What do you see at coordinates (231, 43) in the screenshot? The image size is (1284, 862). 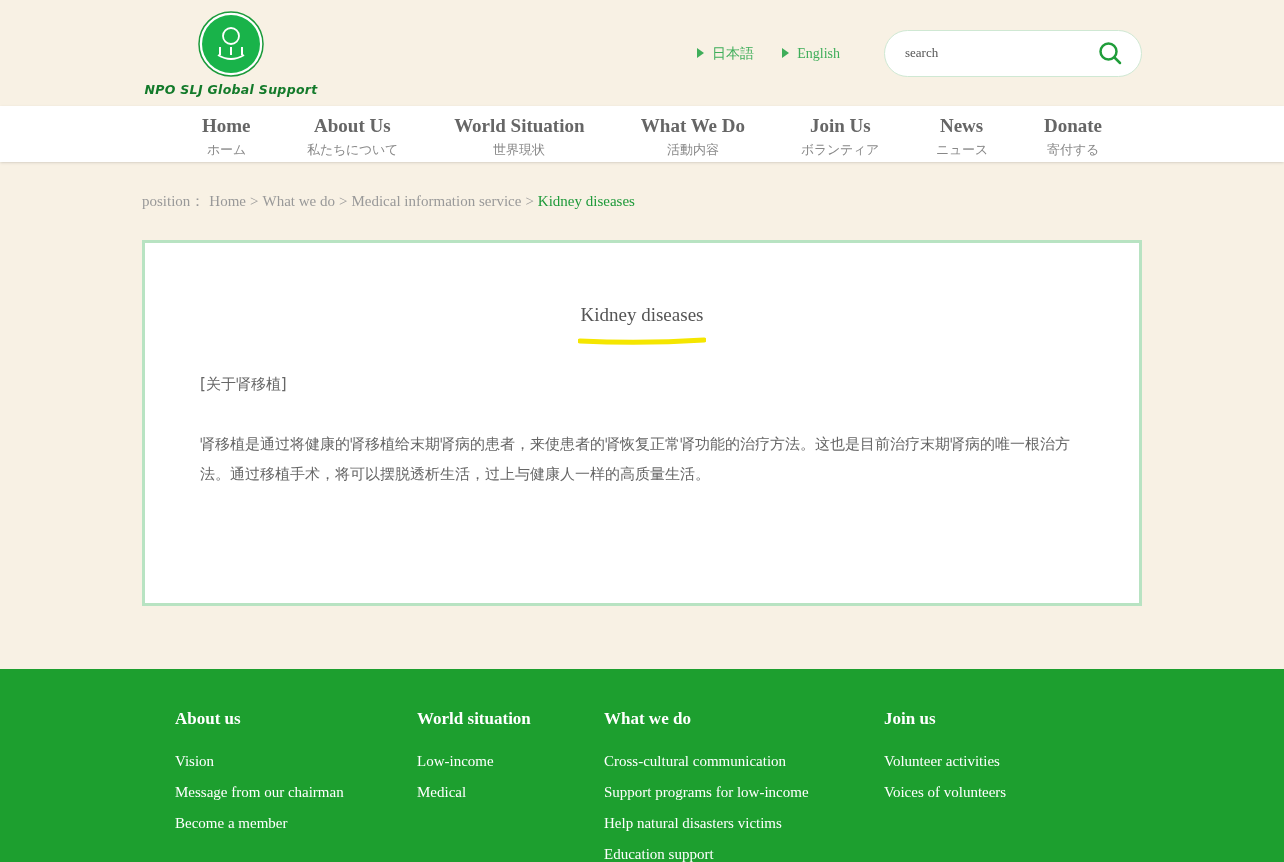 I see `logo-icon` at bounding box center [231, 43].